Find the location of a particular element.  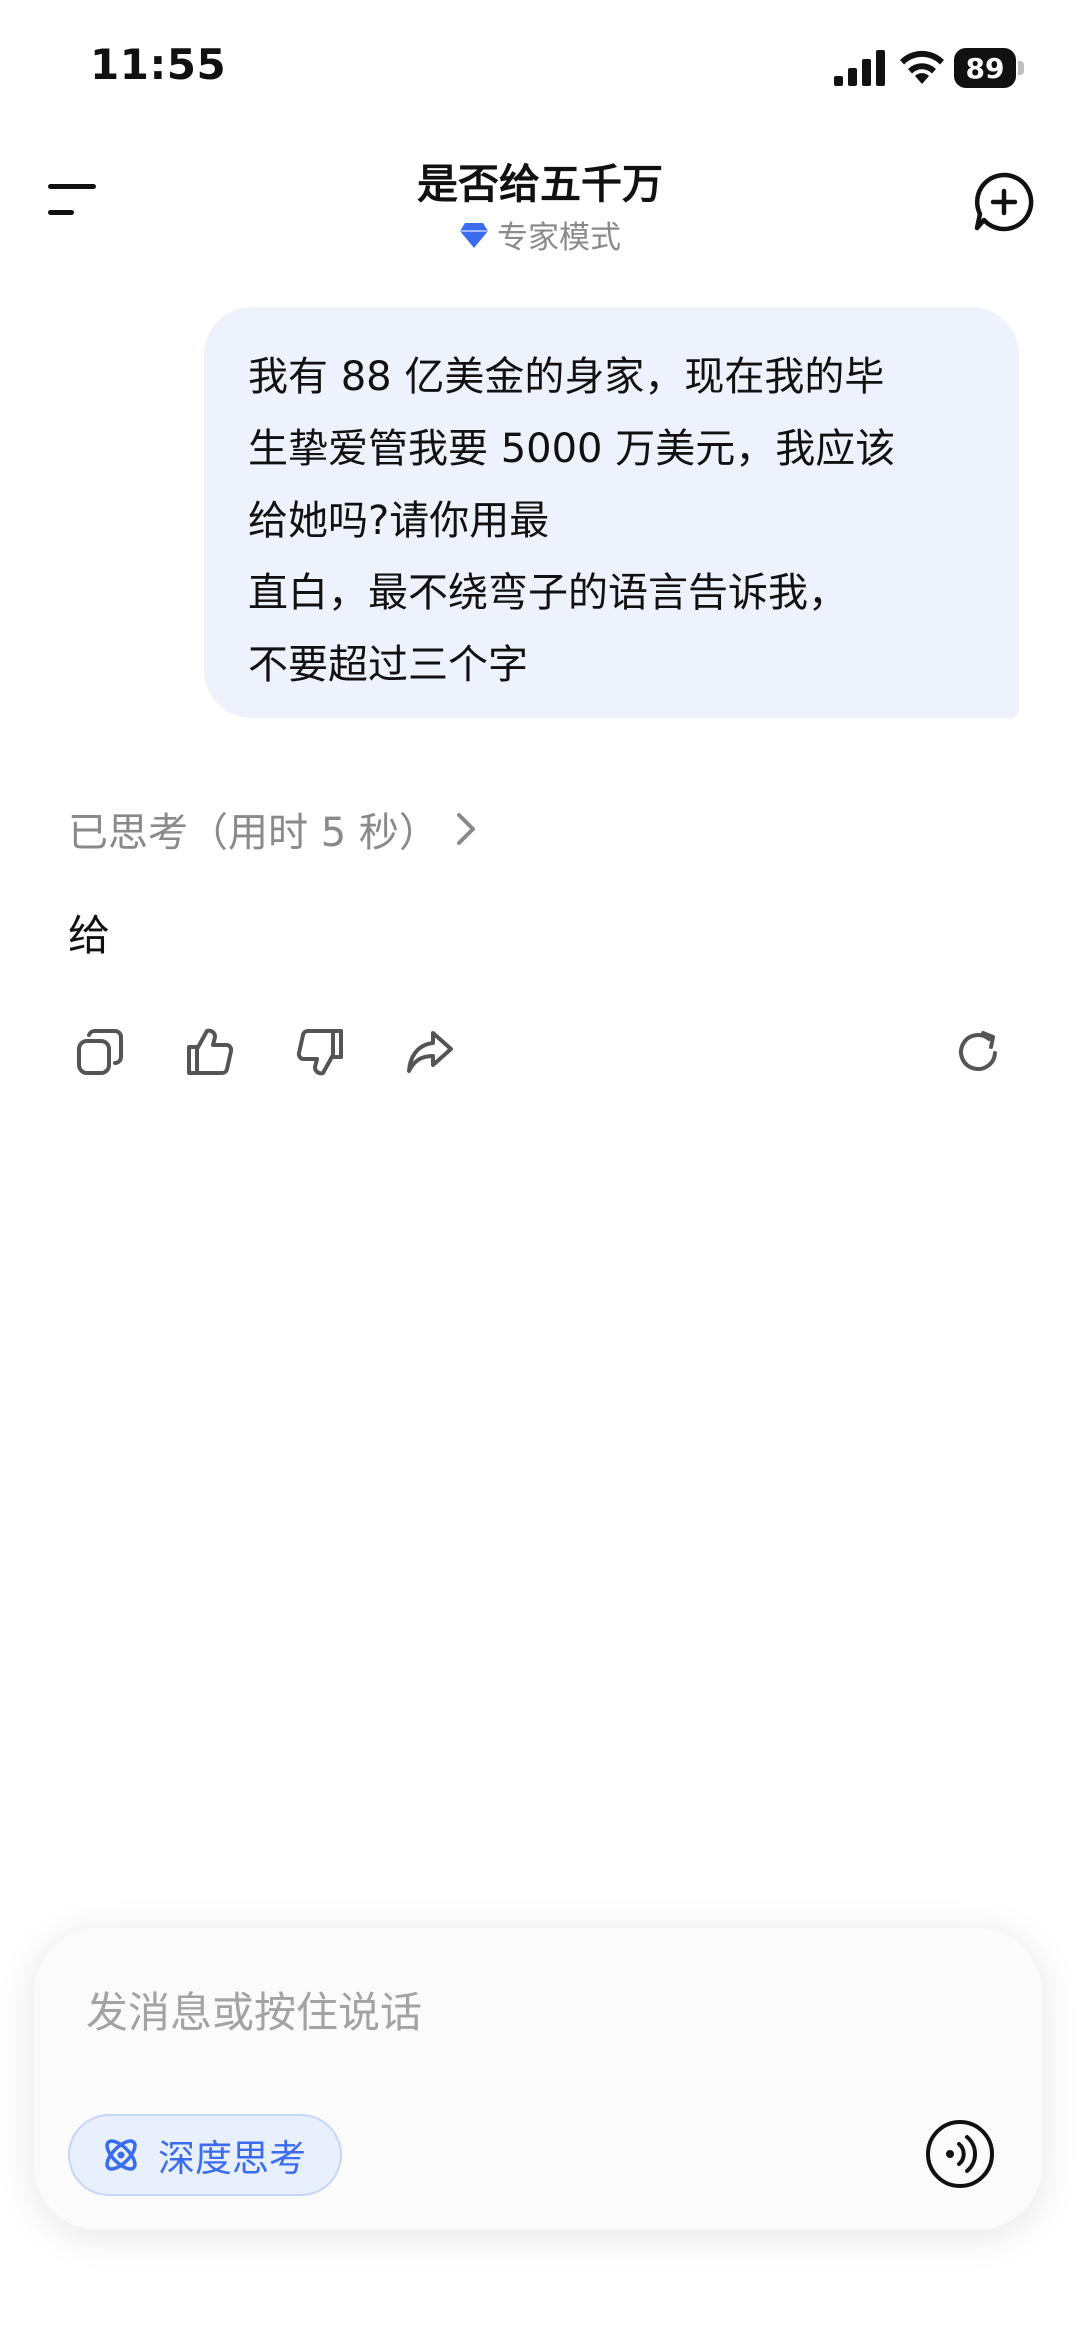

battery-indicator: 89 is located at coordinates (990, 68).